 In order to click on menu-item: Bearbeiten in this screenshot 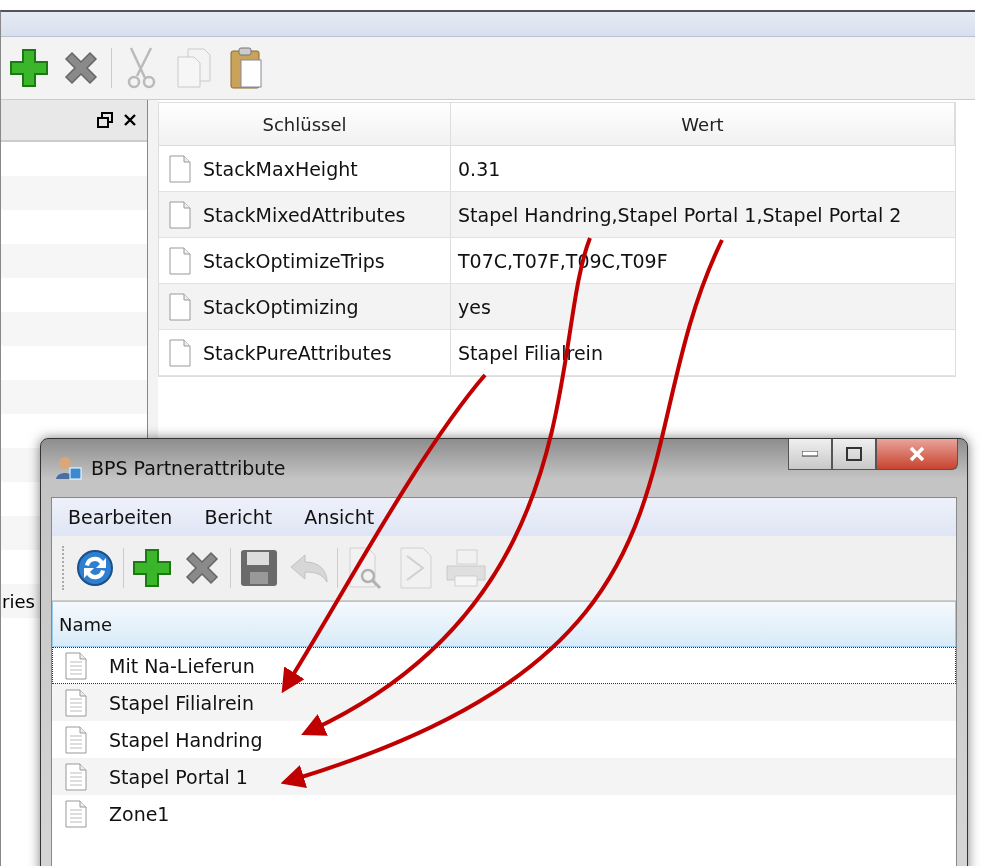, I will do `click(120, 517)`.